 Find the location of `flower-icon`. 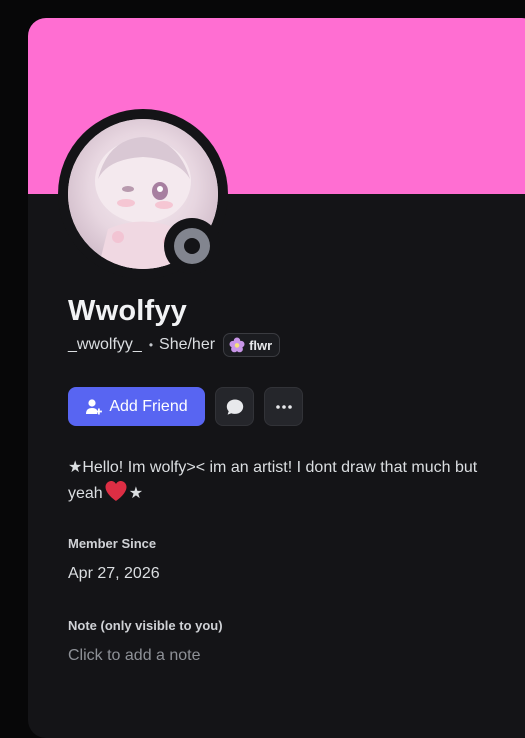

flower-icon is located at coordinates (237, 345).